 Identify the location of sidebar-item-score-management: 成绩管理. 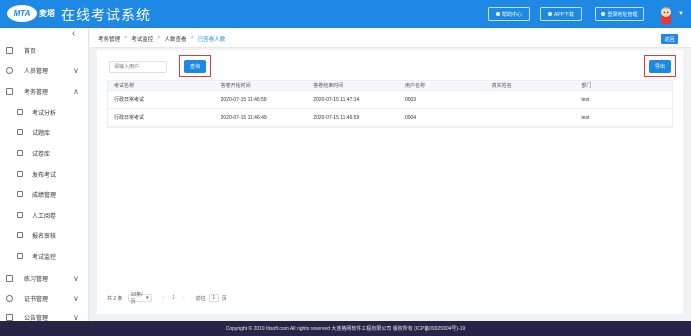
(44, 194).